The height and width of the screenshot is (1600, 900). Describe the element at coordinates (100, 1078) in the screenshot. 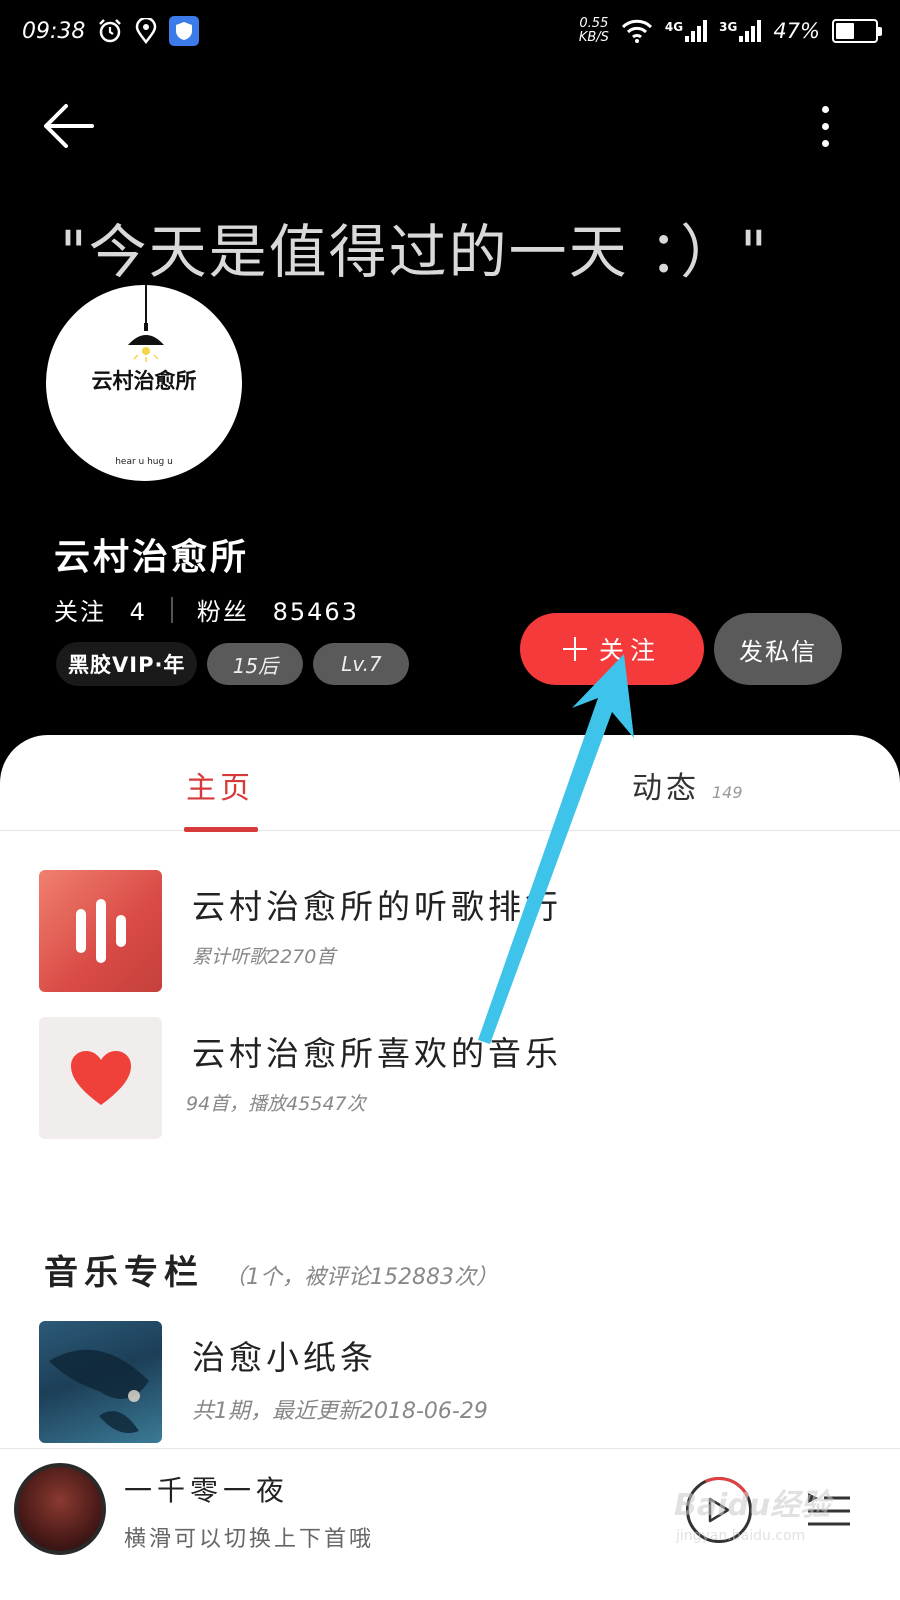

I see `heart-icon` at that location.